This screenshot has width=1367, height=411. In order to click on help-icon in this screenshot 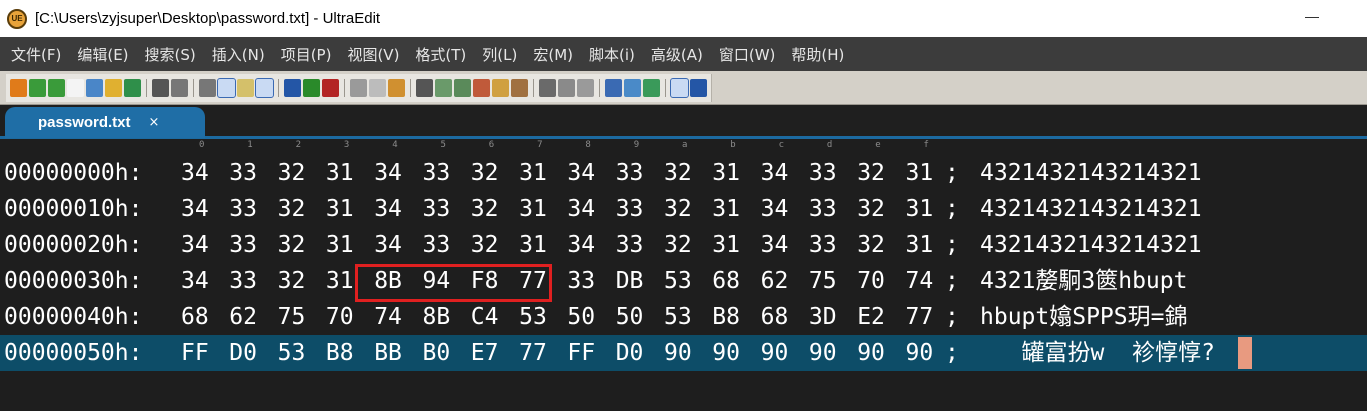, I will do `click(698, 87)`.